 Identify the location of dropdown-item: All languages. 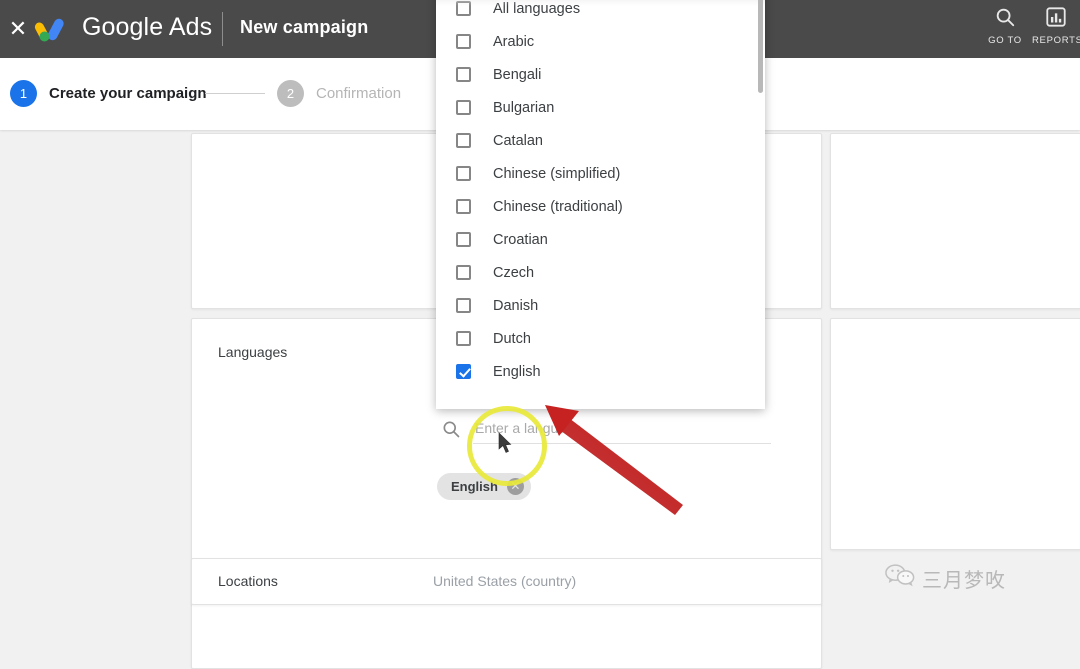
(600, 12).